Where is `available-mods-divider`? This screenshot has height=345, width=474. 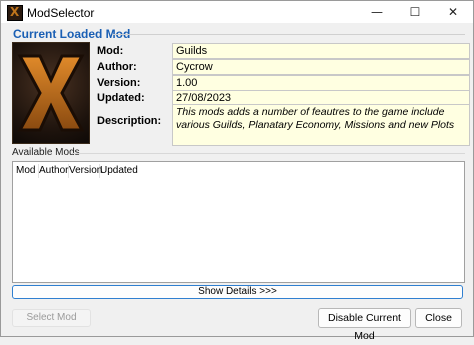
available-mods-divider is located at coordinates (269, 153).